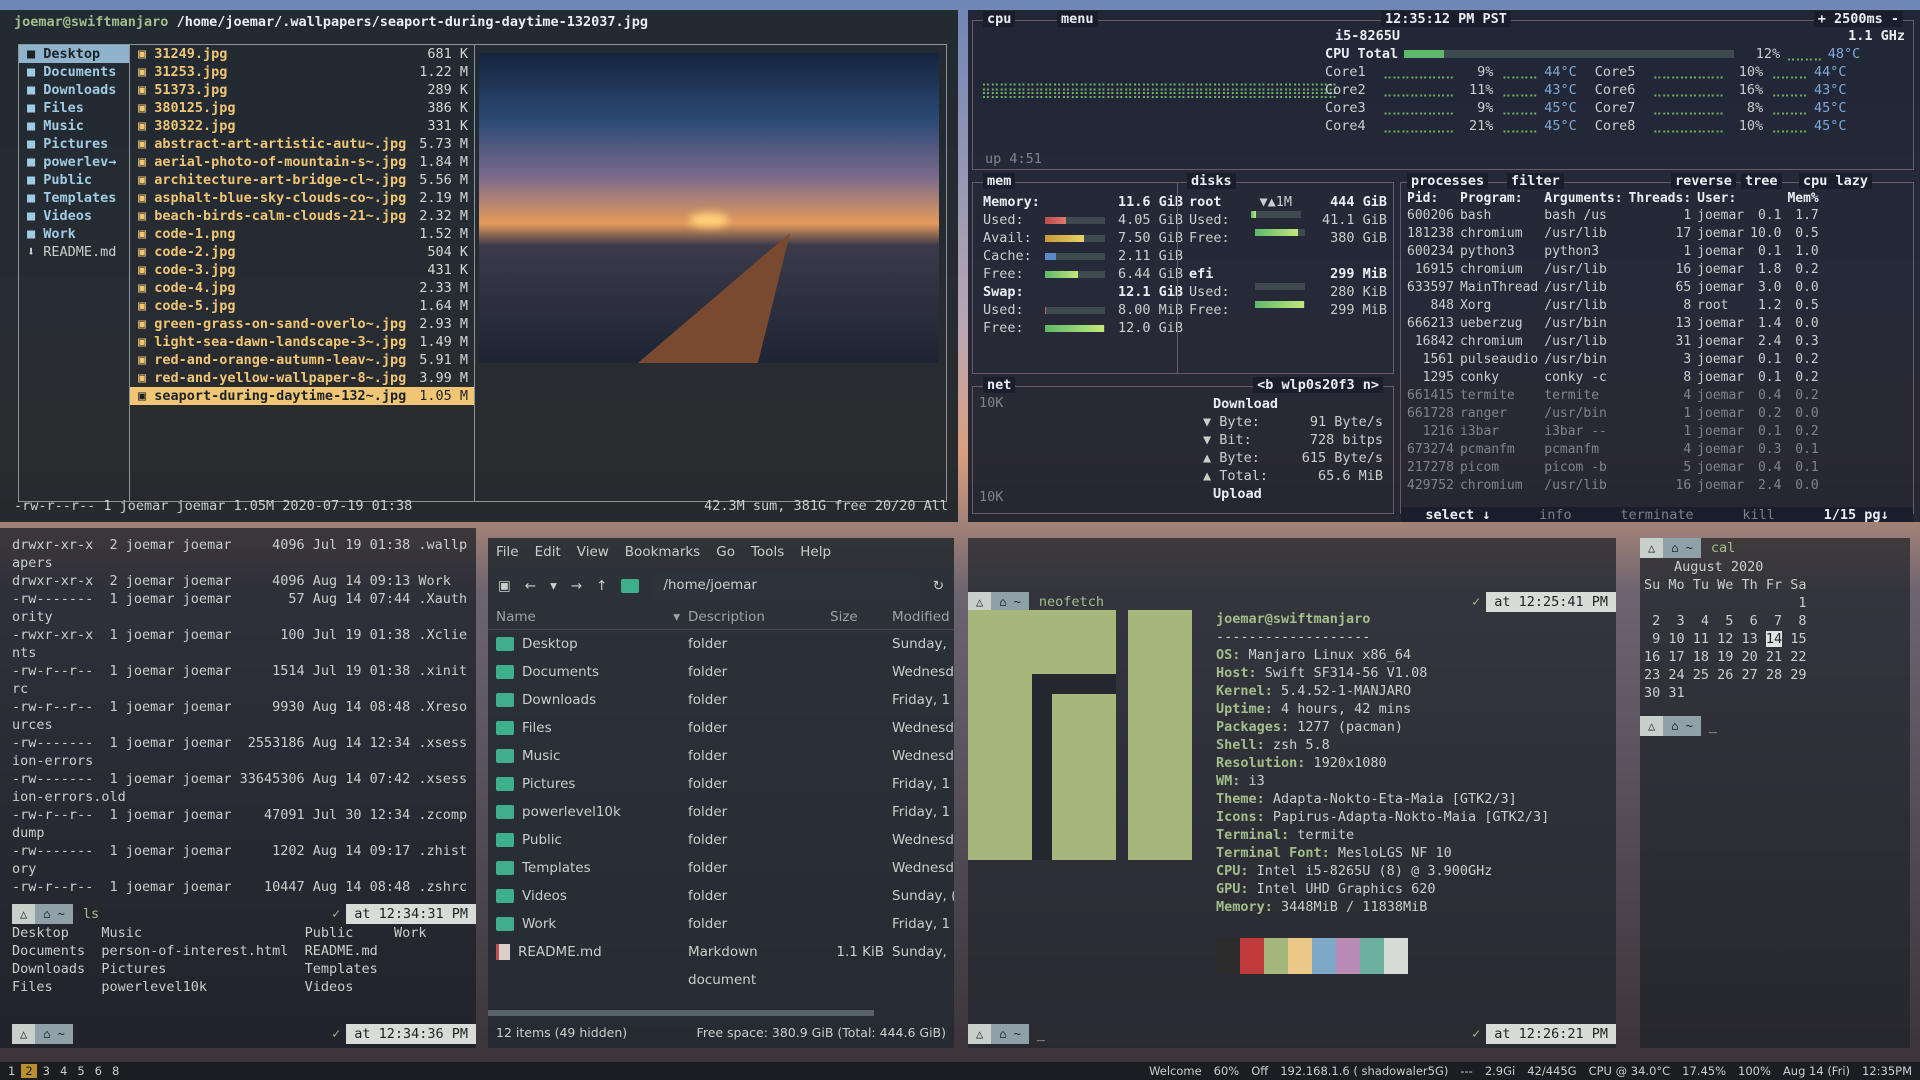 The image size is (1920, 1080). Describe the element at coordinates (1761, 181) in the screenshot. I see `proc-tree-button: tree` at that location.